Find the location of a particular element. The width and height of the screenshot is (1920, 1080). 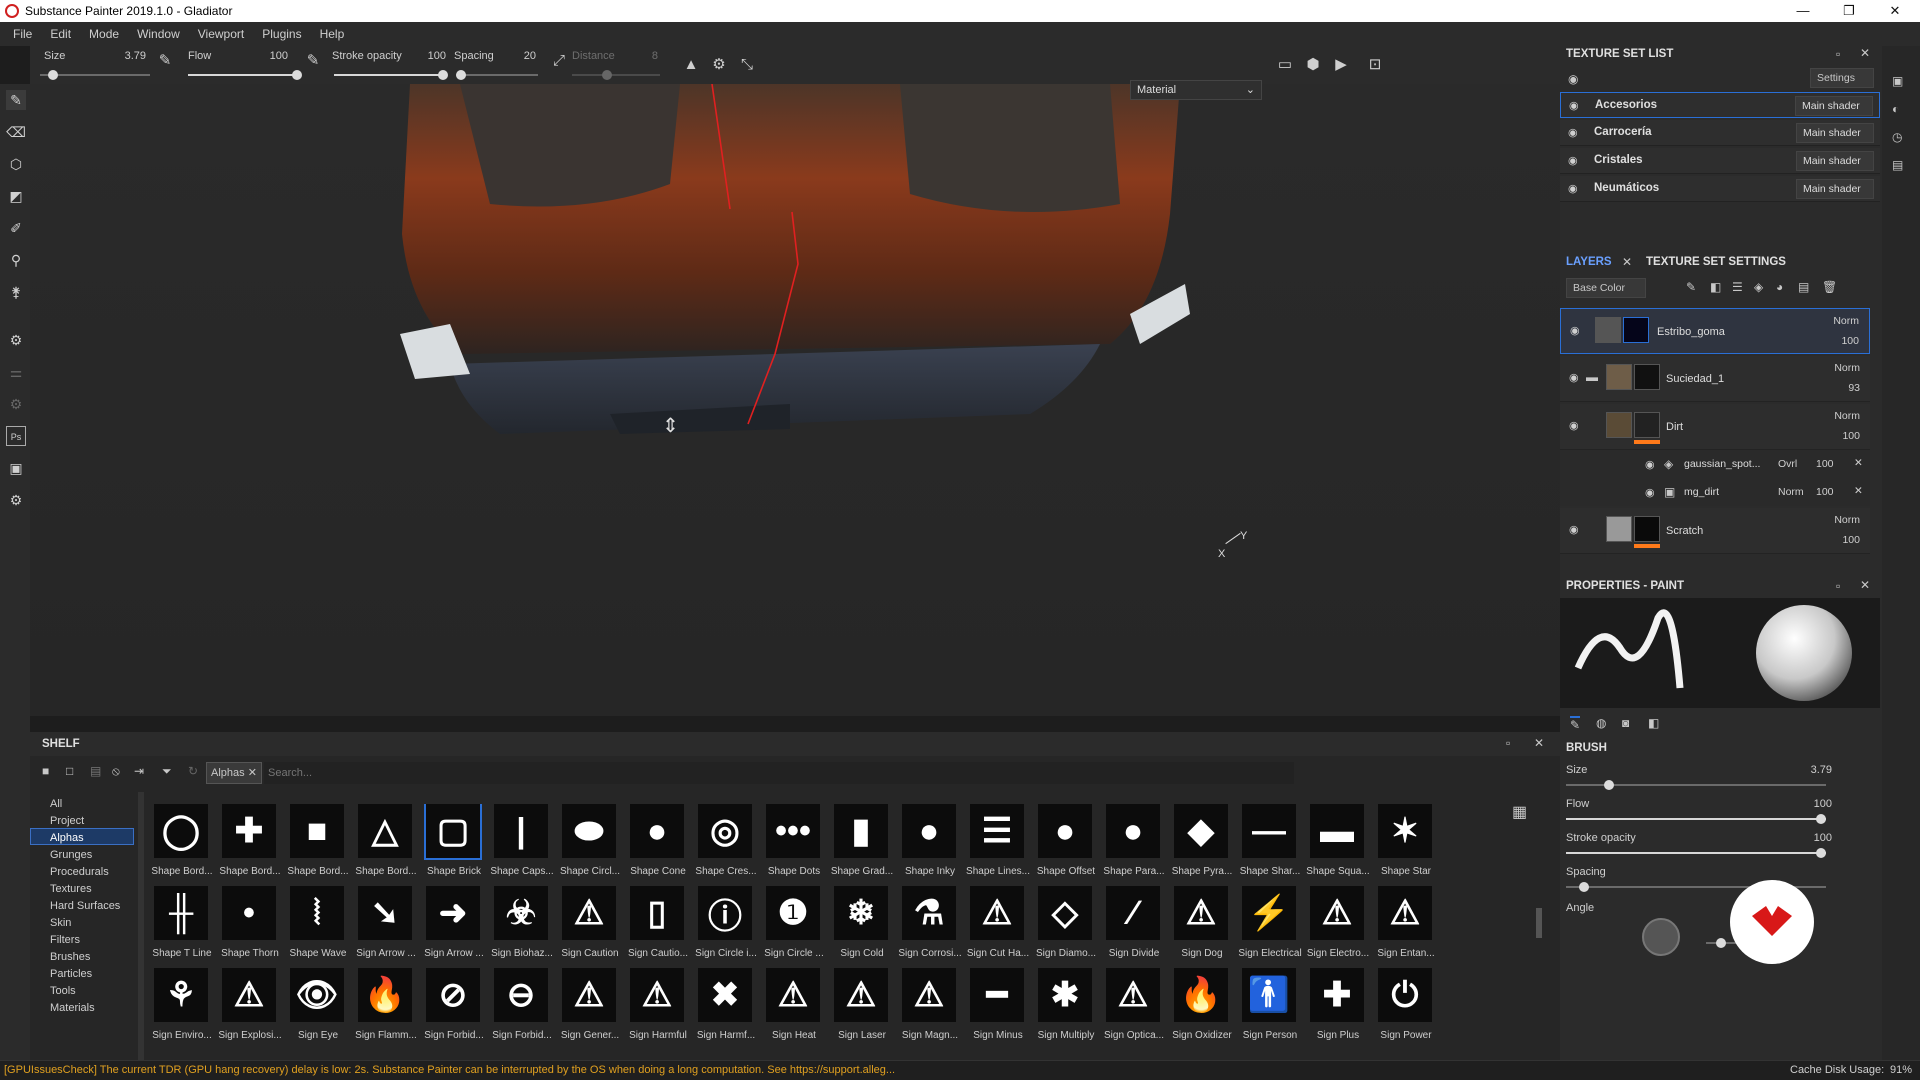

category-brushes: Brushes is located at coordinates (70, 957).